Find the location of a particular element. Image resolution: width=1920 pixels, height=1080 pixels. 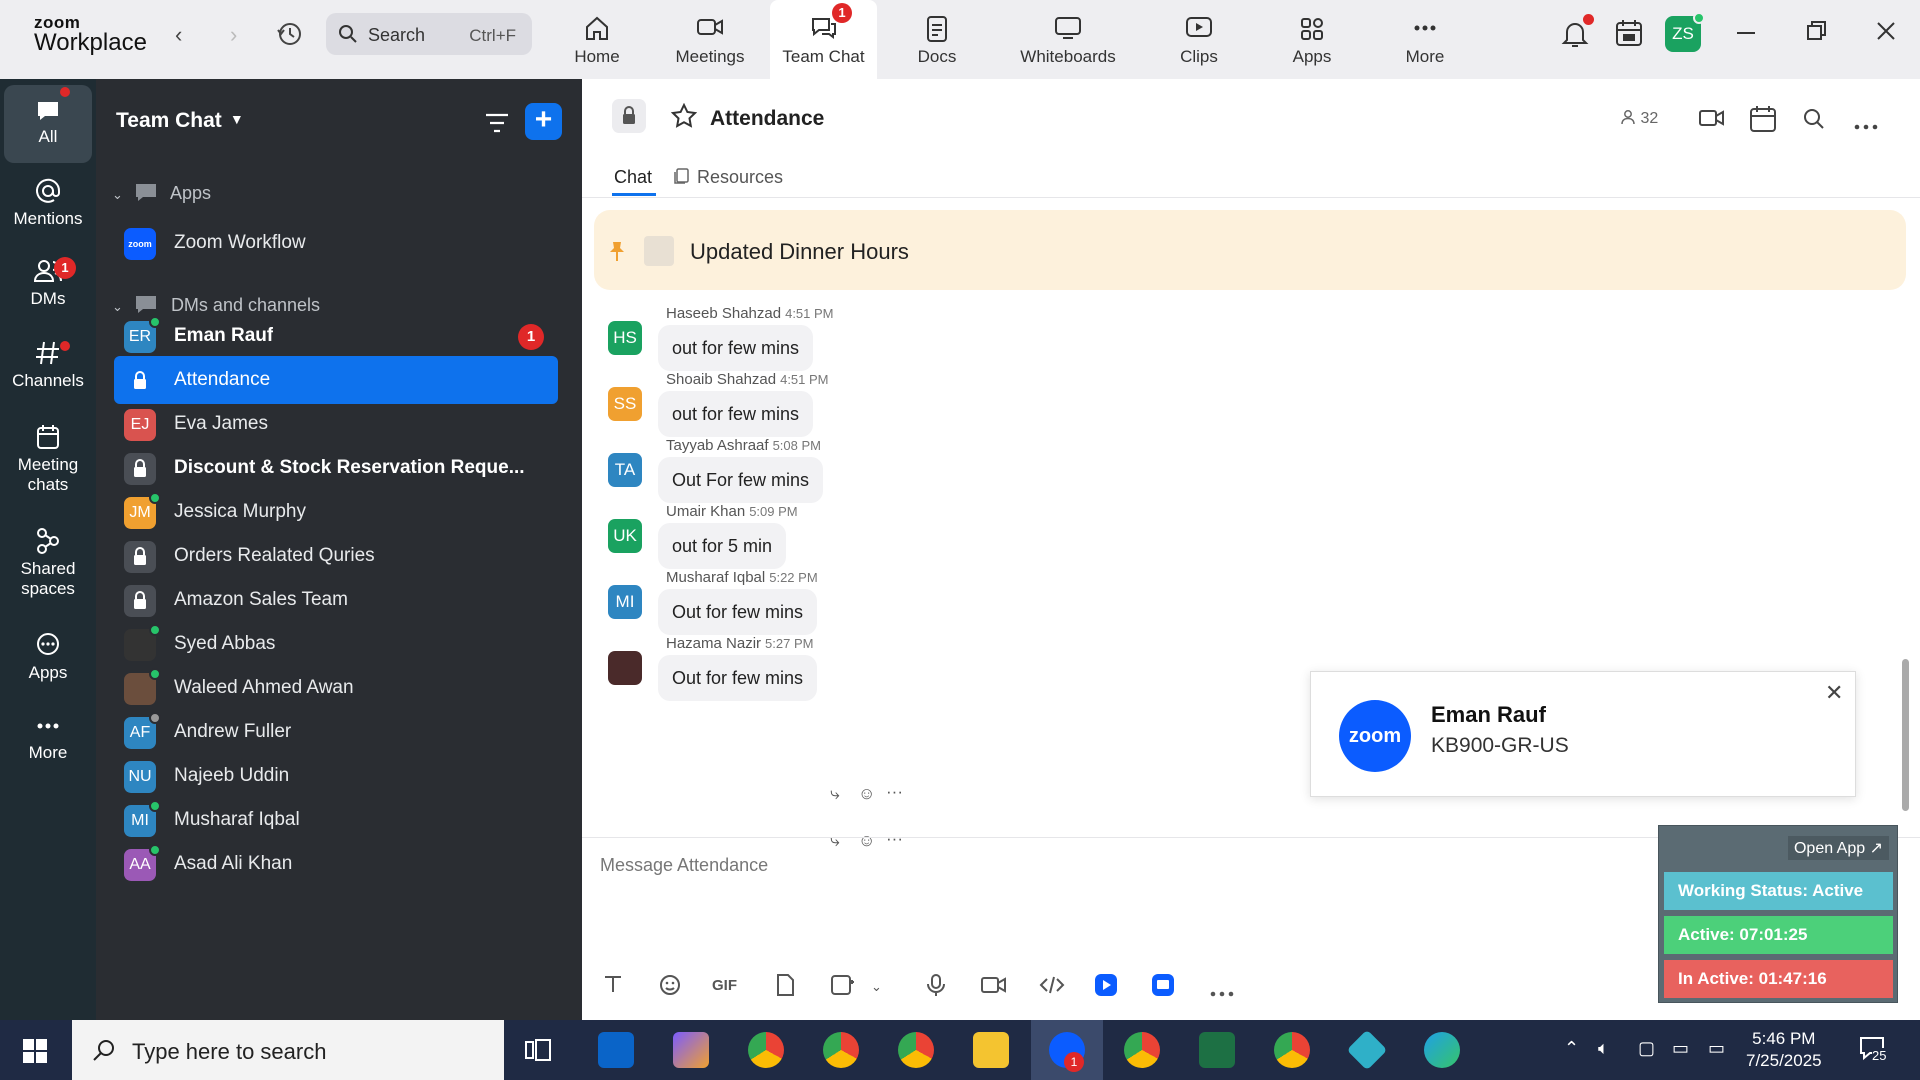

video-call-icon is located at coordinates (1712, 120).